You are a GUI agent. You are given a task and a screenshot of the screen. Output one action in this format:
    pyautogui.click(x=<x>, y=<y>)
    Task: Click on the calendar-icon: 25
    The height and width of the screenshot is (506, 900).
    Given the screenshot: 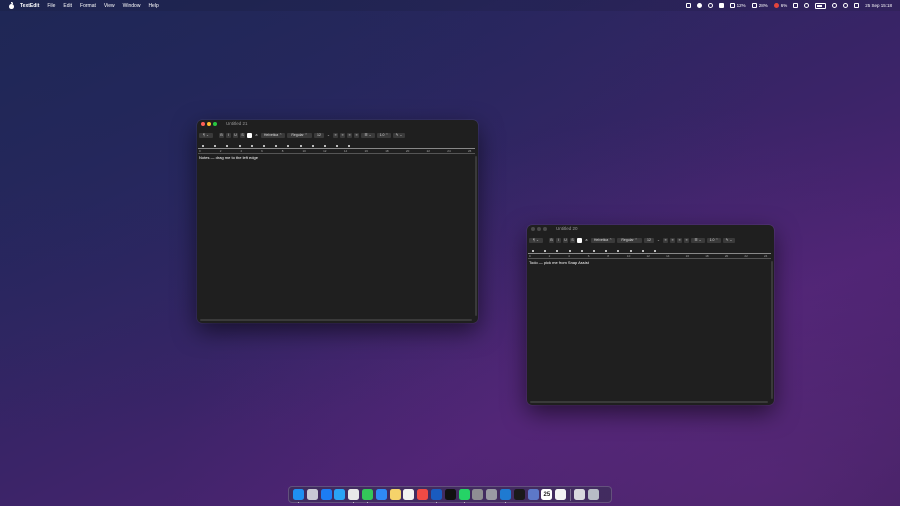 What is the action you would take?
    pyautogui.click(x=547, y=494)
    